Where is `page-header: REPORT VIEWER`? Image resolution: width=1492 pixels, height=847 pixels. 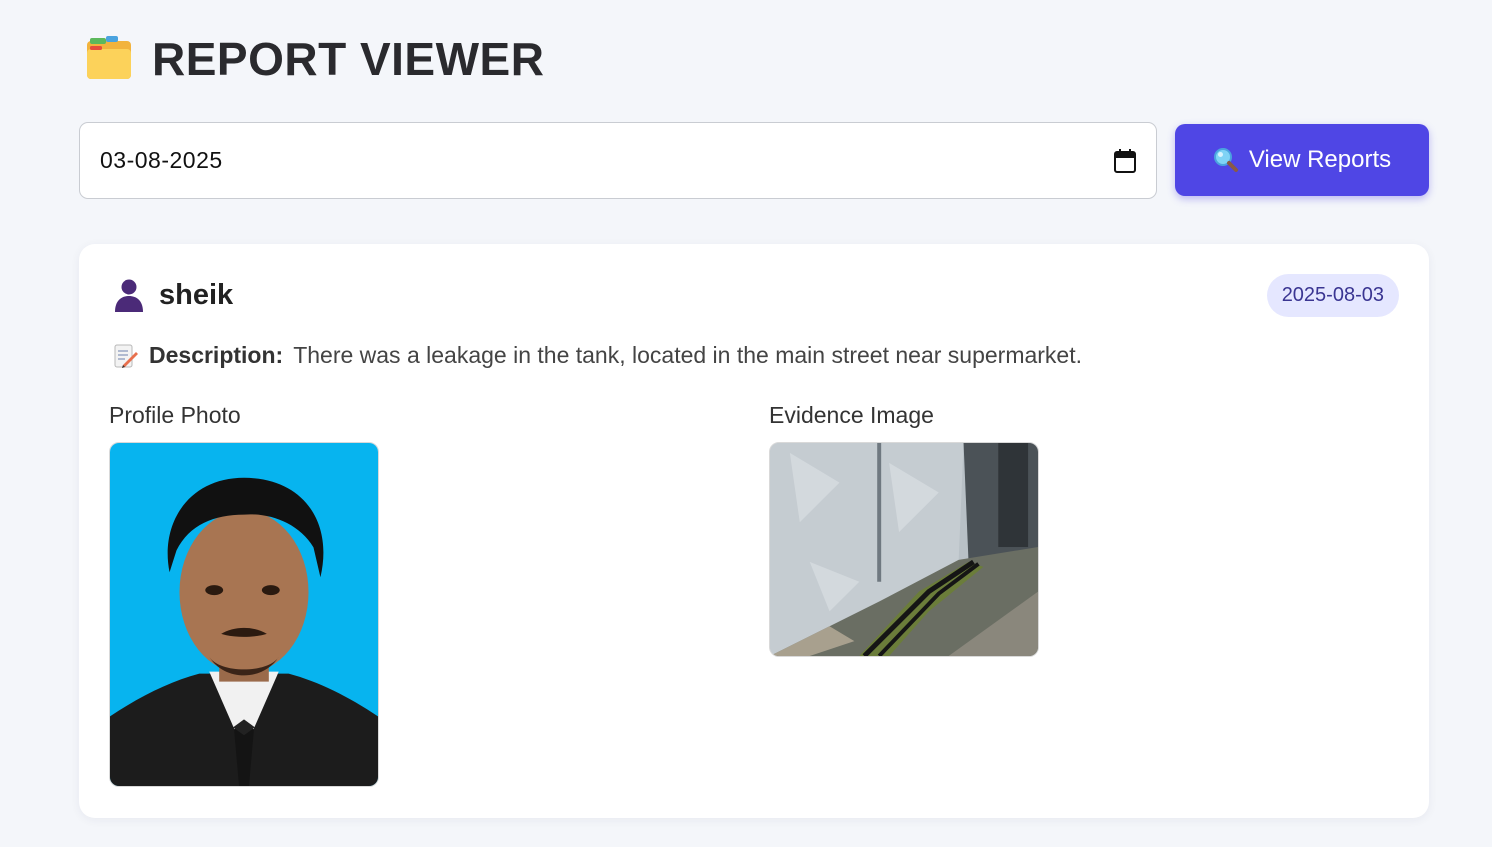
page-header: REPORT VIEWER is located at coordinates (314, 59).